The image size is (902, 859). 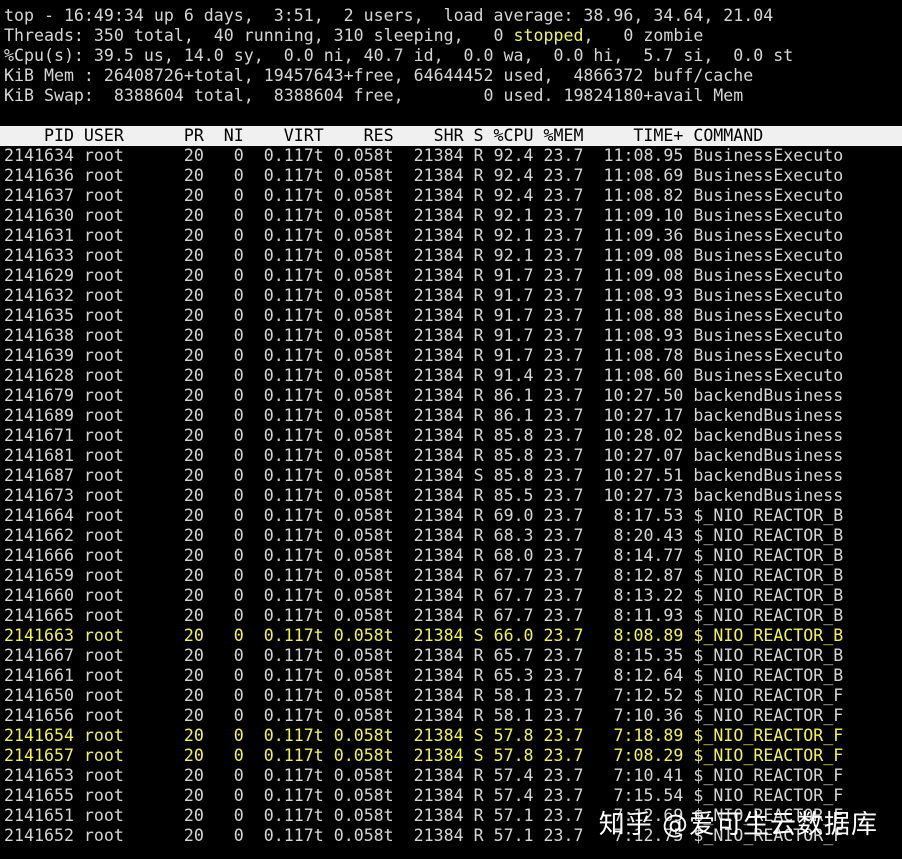 I want to click on cell-cpu: 65.3, so click(x=508, y=675).